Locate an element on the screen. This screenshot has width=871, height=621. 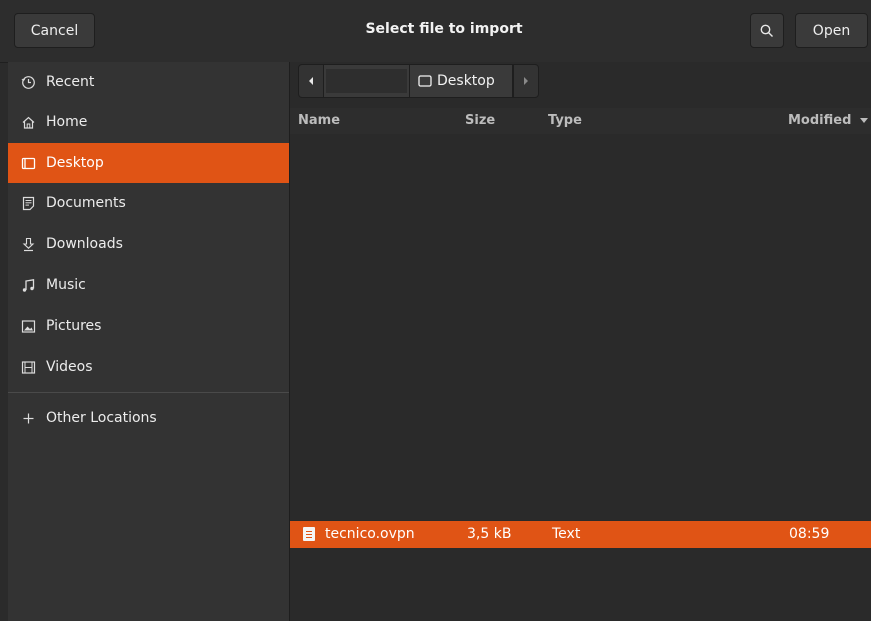
sidebar-item-label: Other Locations is located at coordinates (101, 418).